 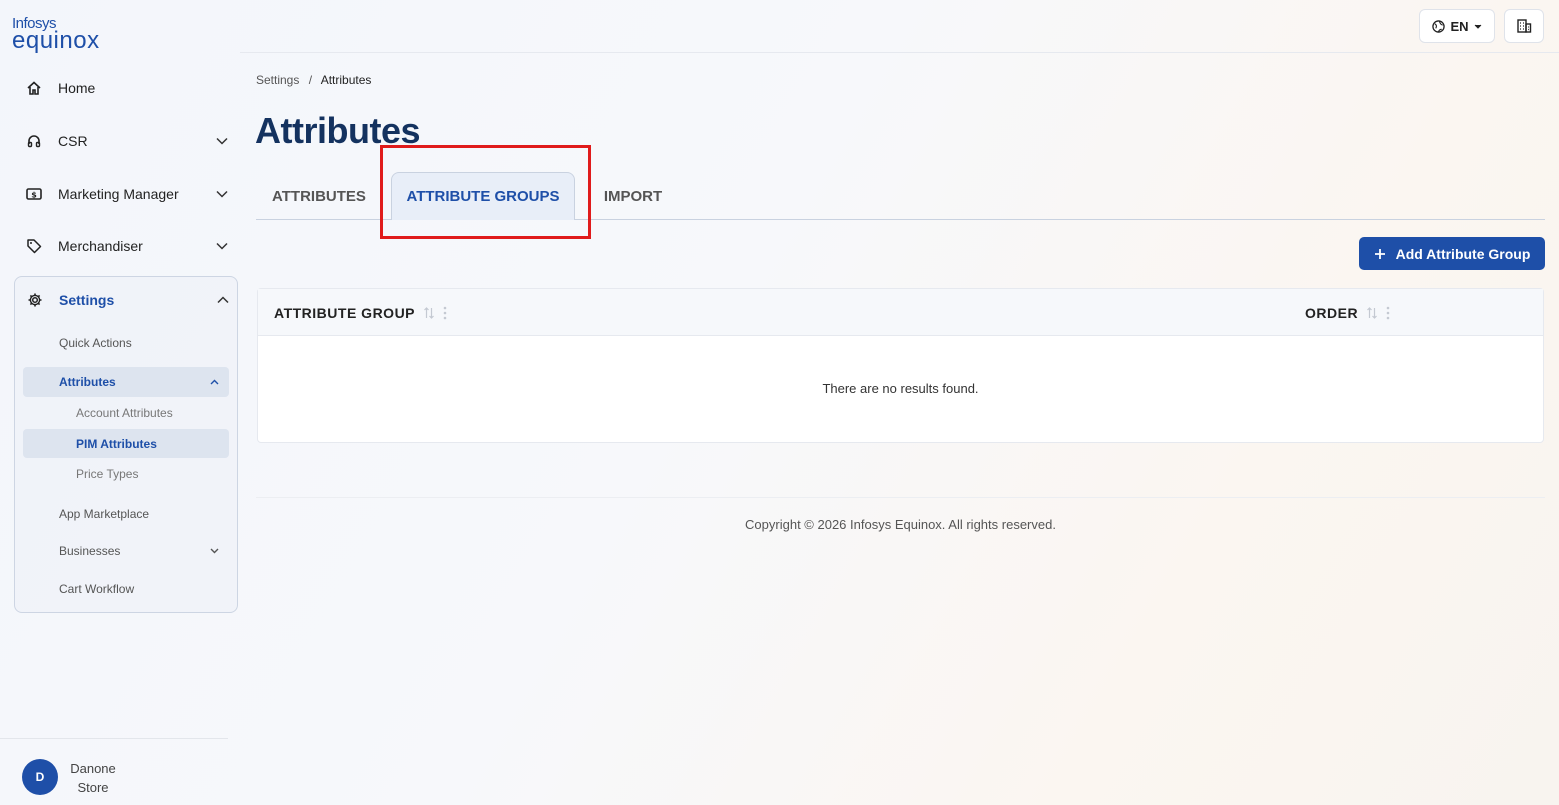 I want to click on sidebar-item-label: Settings, so click(x=87, y=300).